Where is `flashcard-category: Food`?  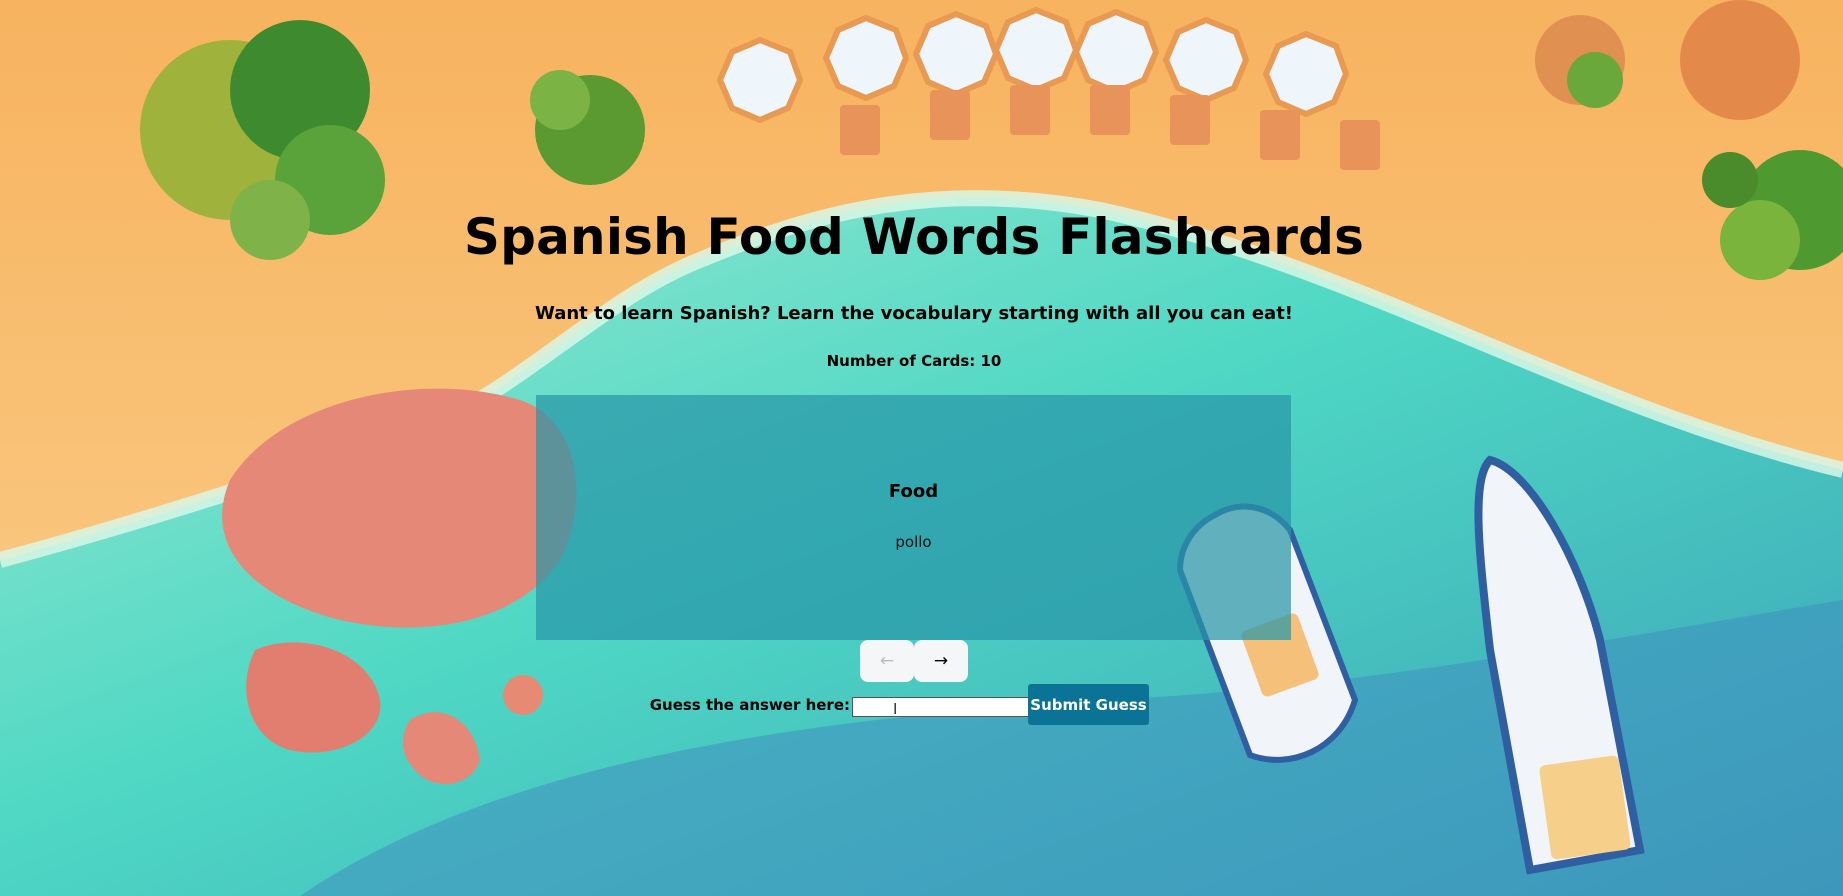
flashcard-category: Food is located at coordinates (913, 491).